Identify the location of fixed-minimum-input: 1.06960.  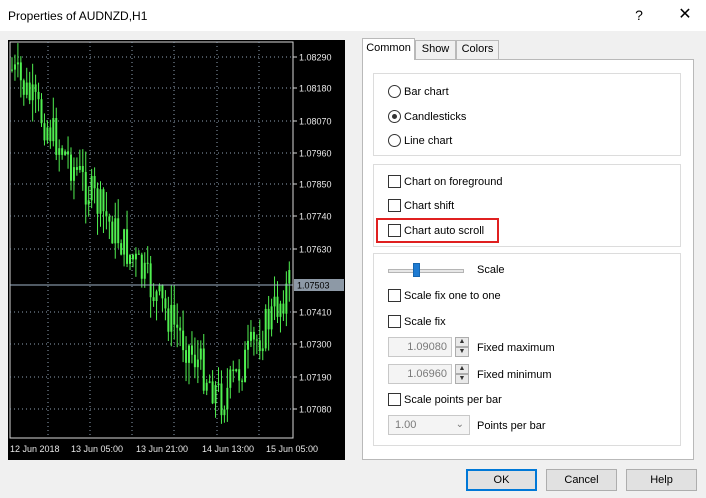
(420, 374).